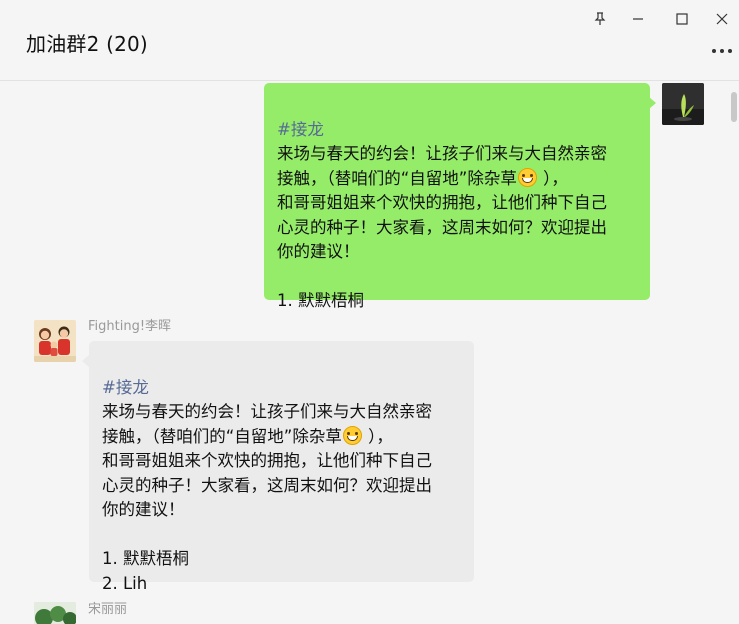  I want to click on self-avatar, so click(683, 104).